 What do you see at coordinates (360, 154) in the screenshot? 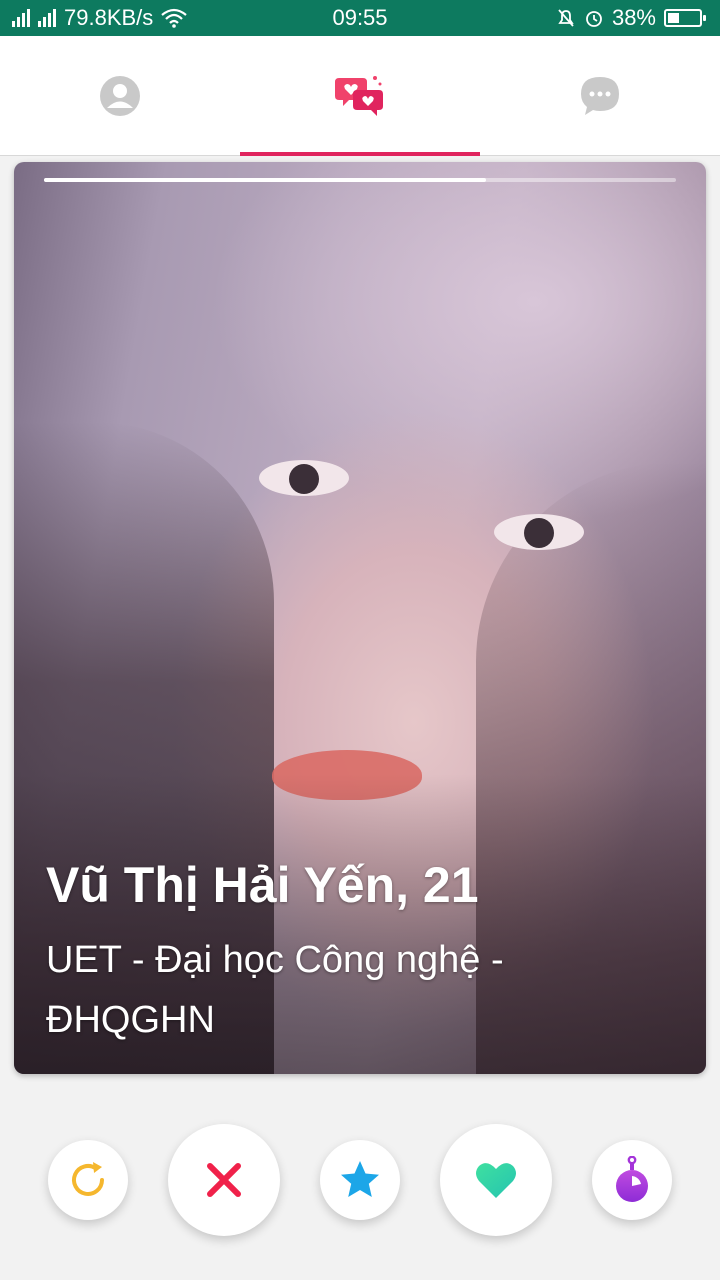
I see `active-tab-indicator` at bounding box center [360, 154].